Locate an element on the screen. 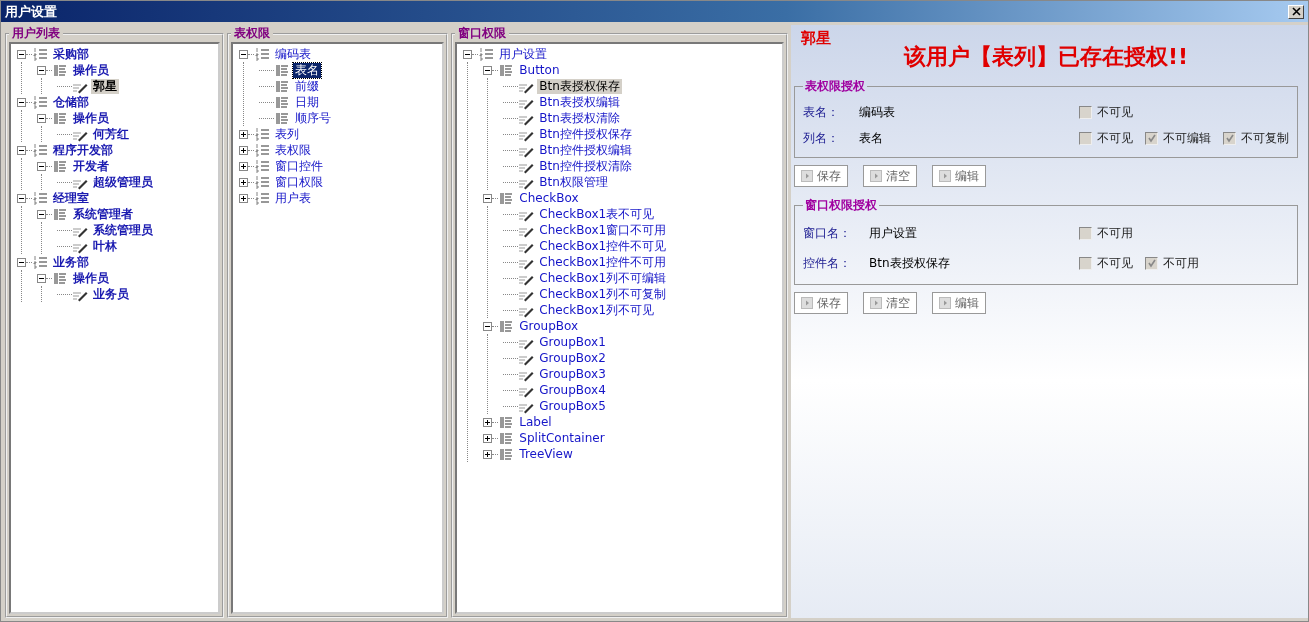  tree-item: Btn表授权编辑 is located at coordinates (579, 102).